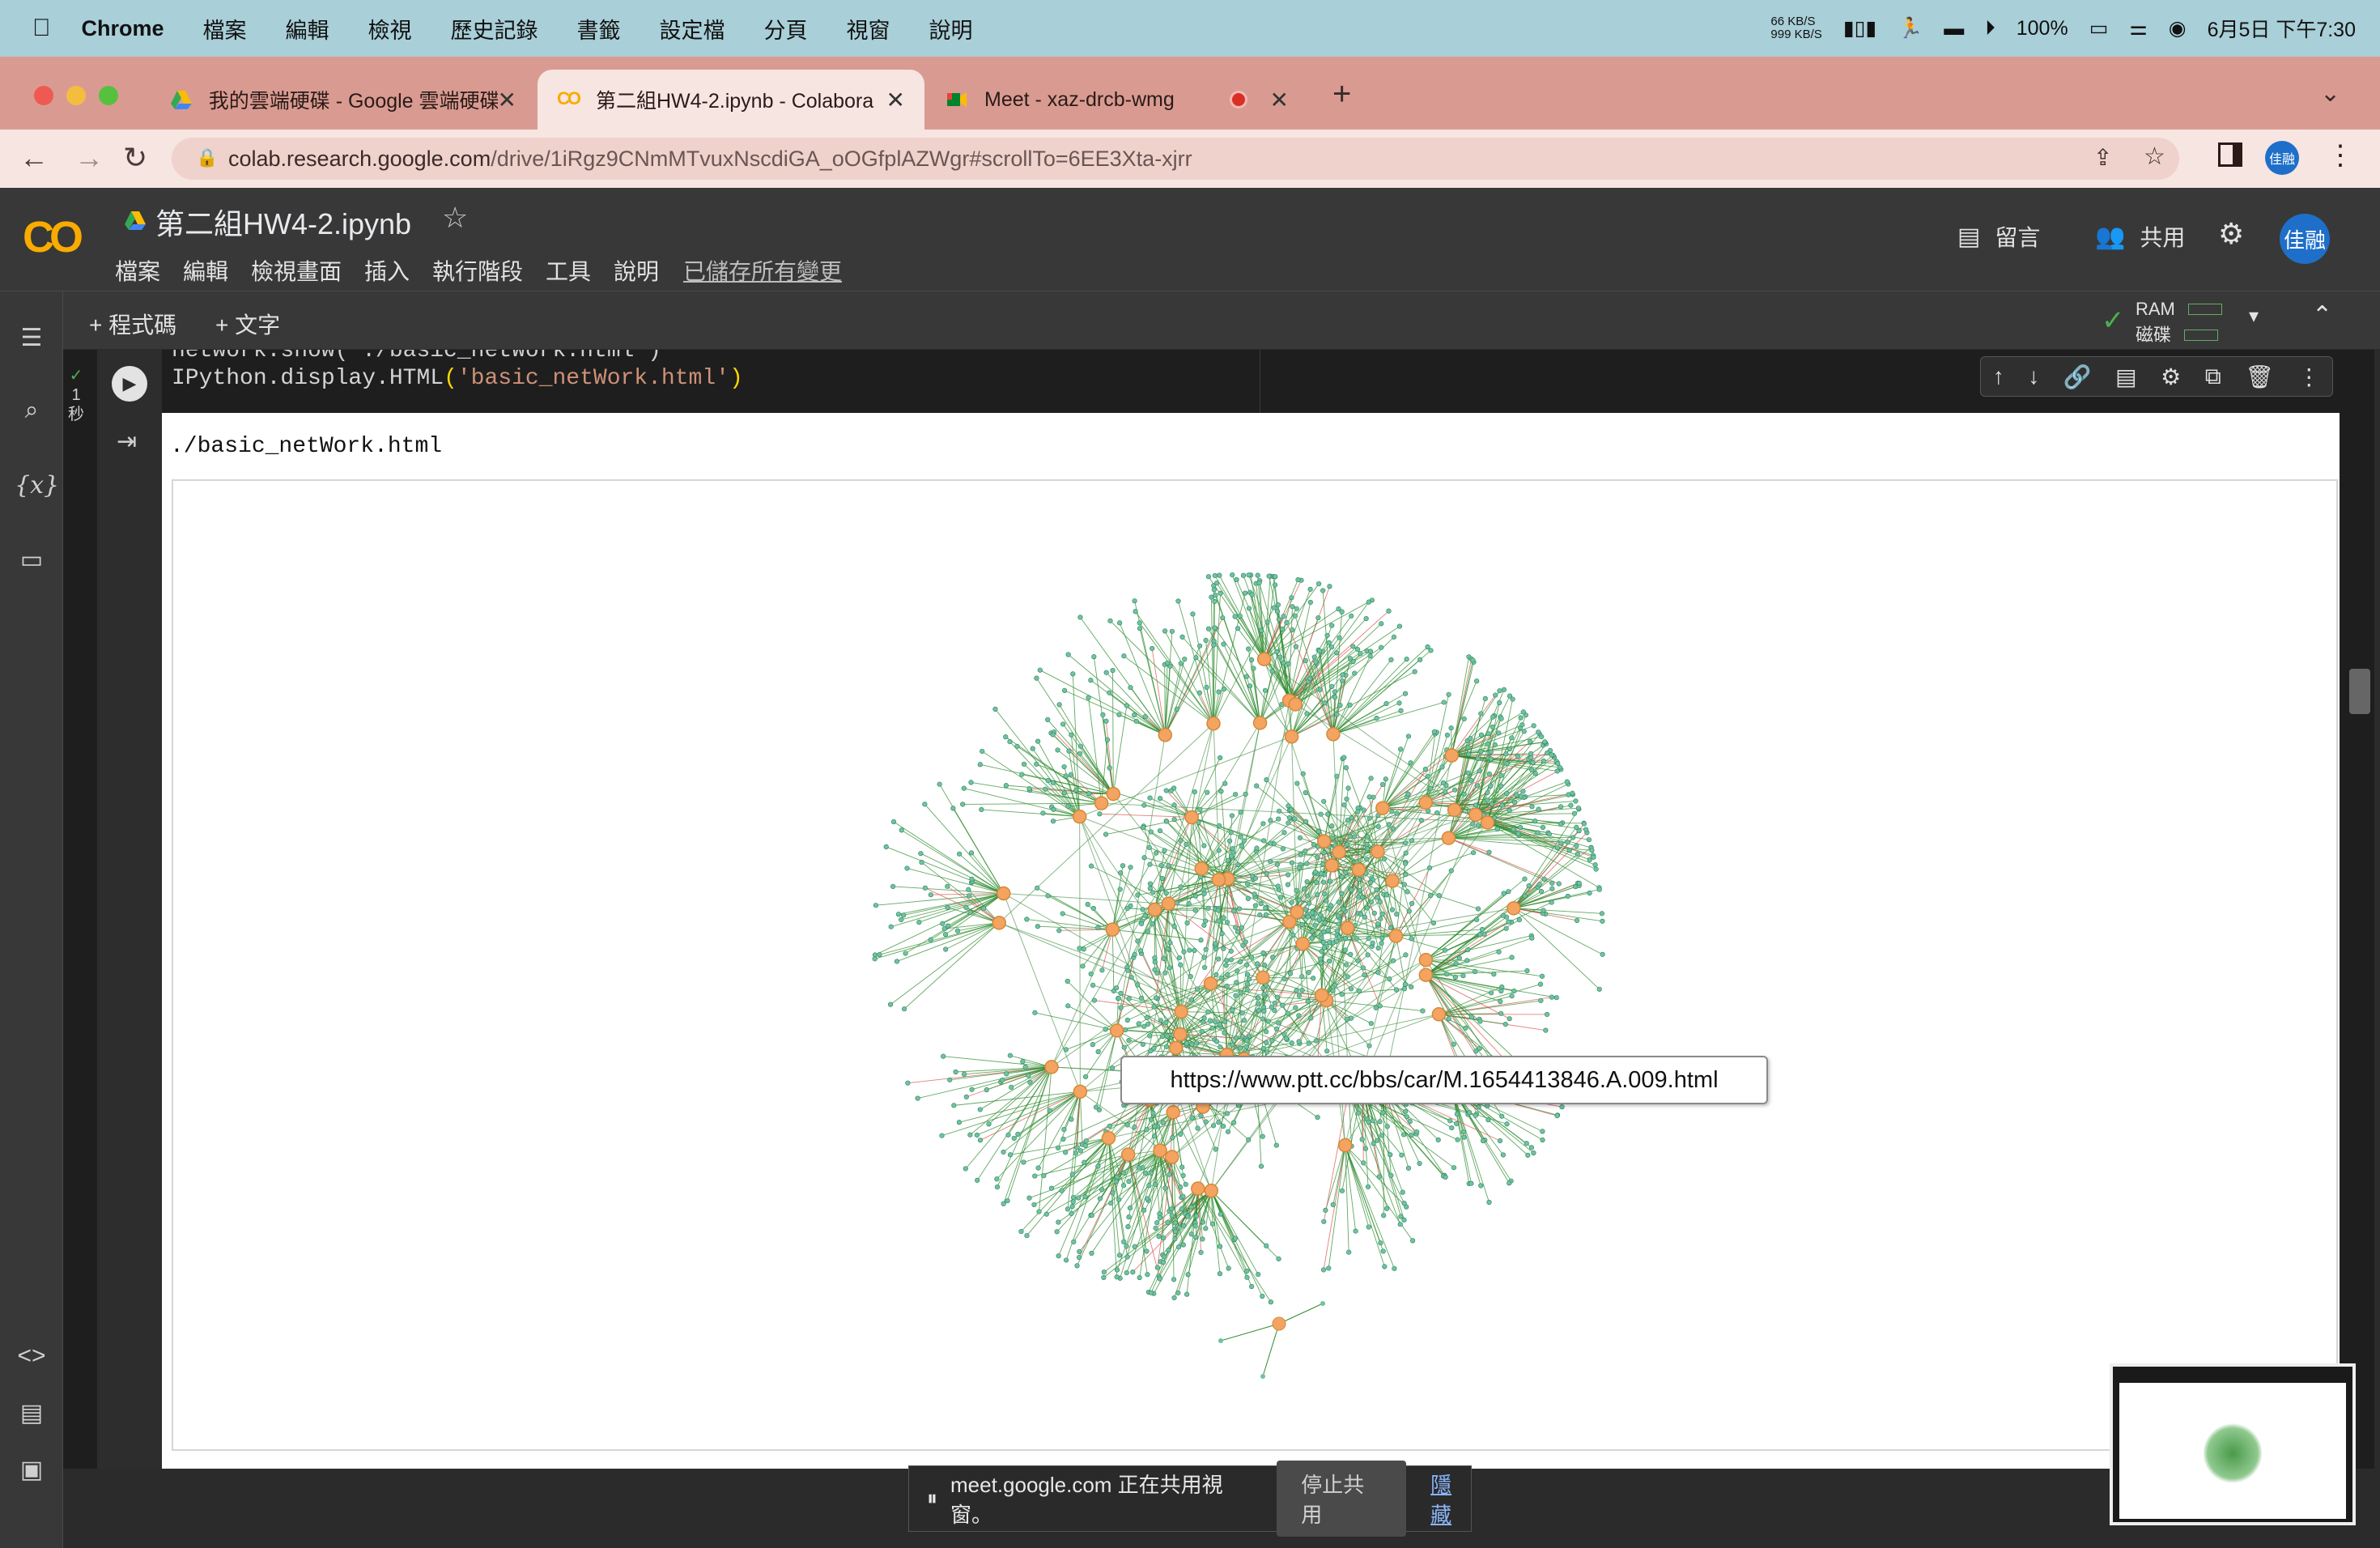 Image resolution: width=2380 pixels, height=1548 pixels. What do you see at coordinates (247, 324) in the screenshot?
I see `add-text-cell-button: + 文字` at bounding box center [247, 324].